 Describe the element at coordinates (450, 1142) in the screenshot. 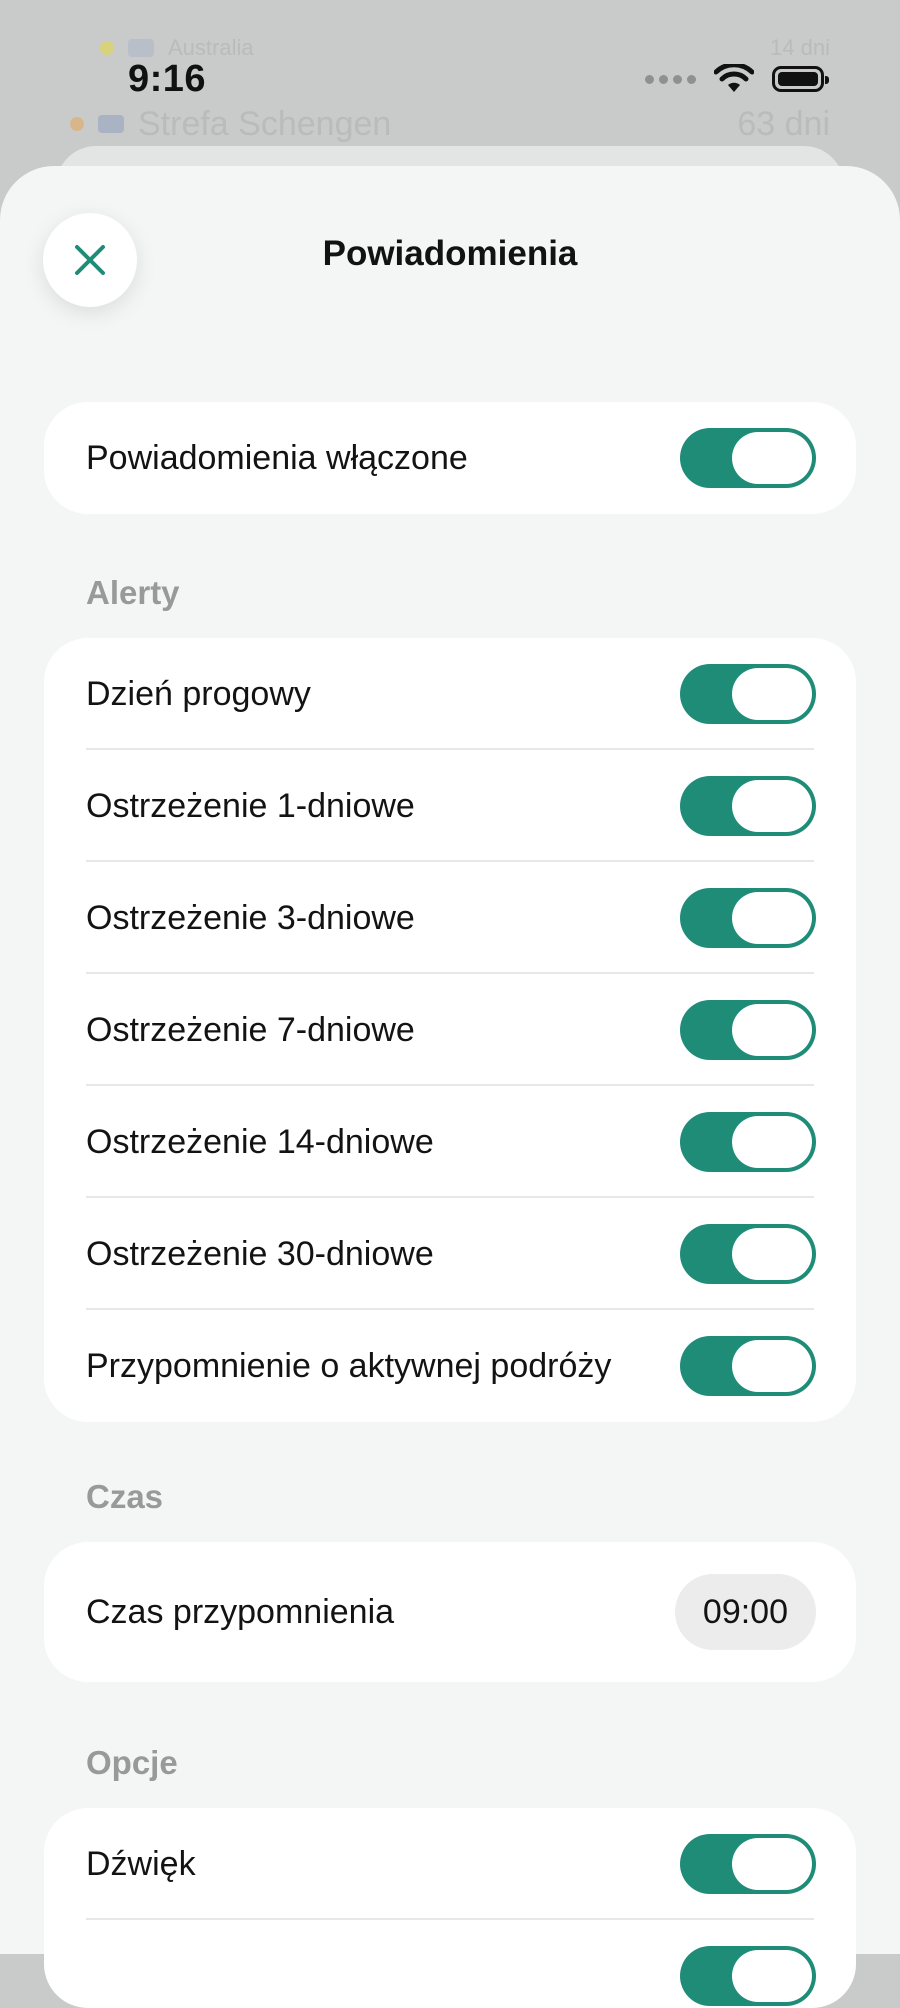

I see `alert-row-14-day: Ostrzeżenie 14-dniowe` at that location.